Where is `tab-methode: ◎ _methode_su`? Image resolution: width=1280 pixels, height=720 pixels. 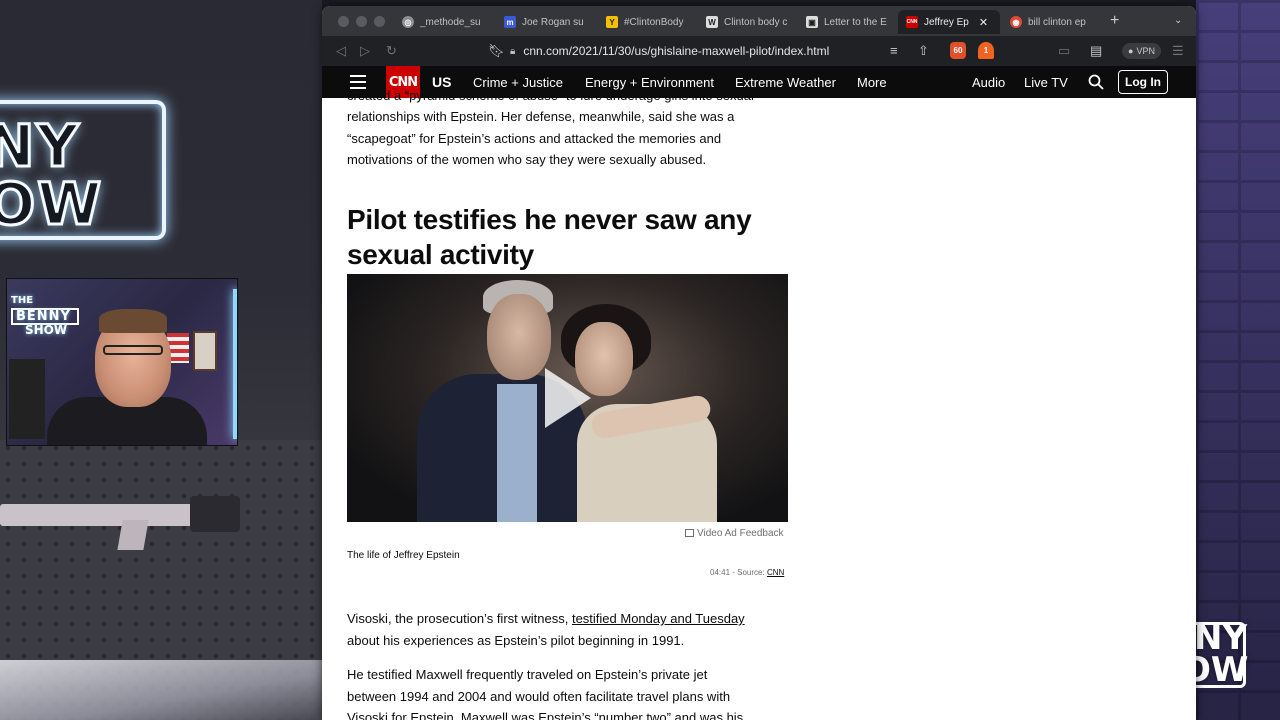 tab-methode: ◎ _methode_su is located at coordinates (444, 22).